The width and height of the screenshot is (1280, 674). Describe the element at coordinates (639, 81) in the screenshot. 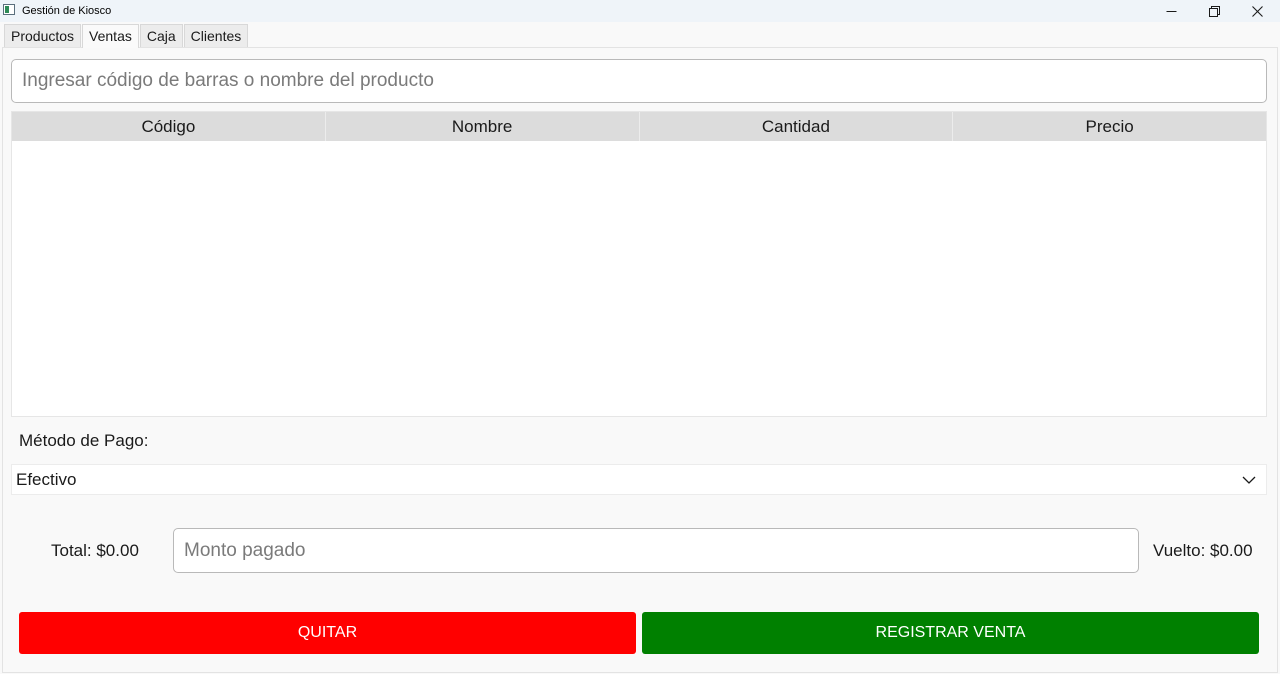

I see `product-search-input` at that location.